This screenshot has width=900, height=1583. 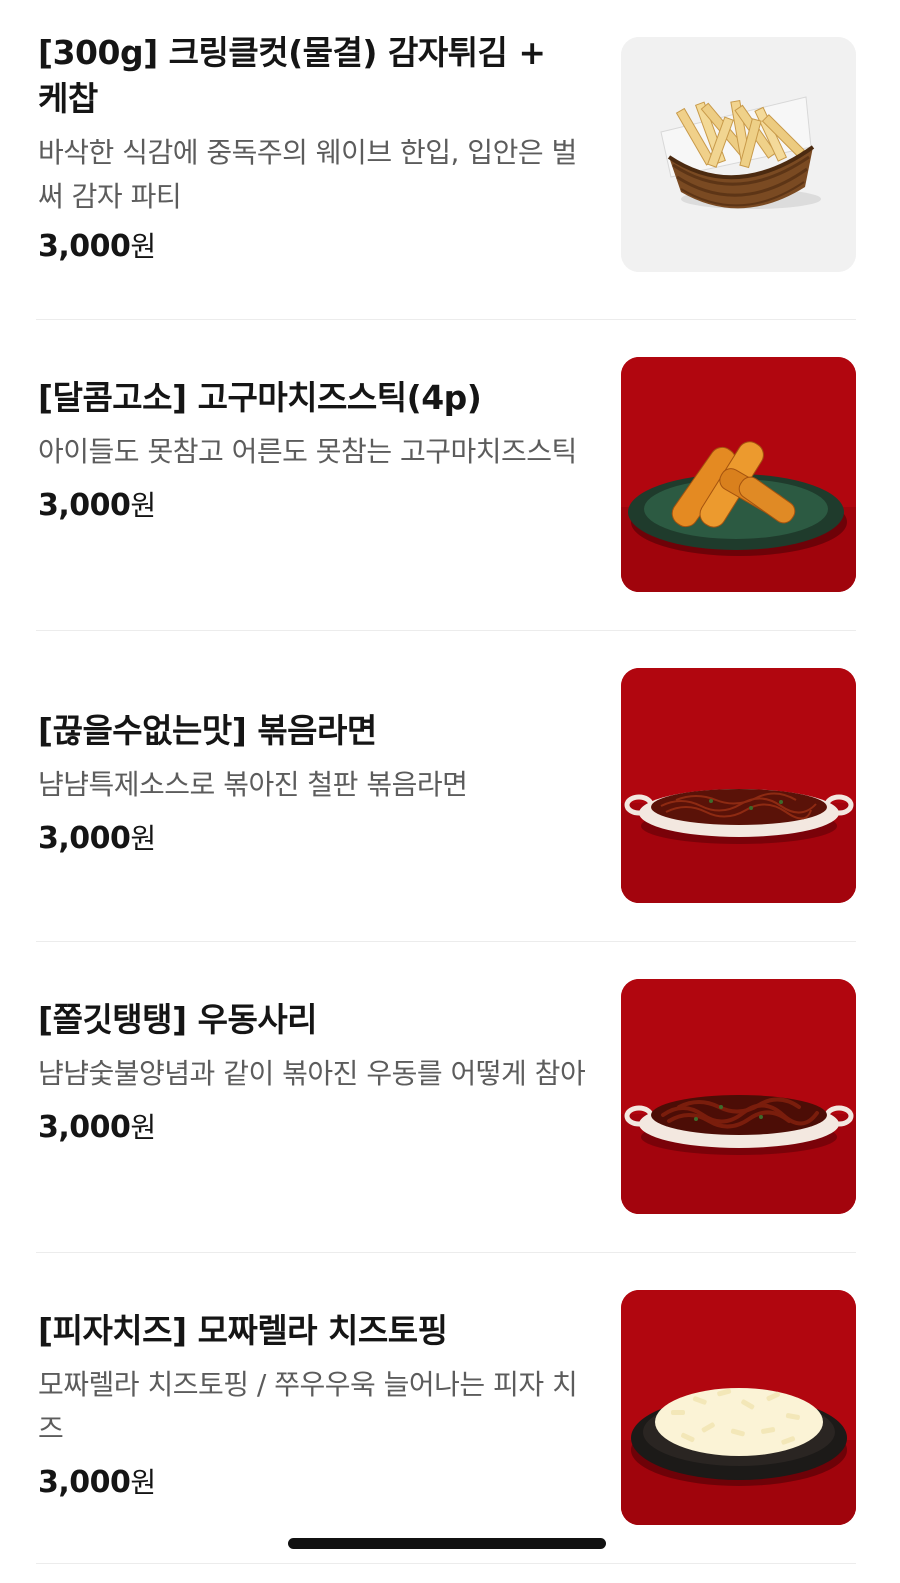 What do you see at coordinates (260, 397) in the screenshot?
I see `menu-item-name: [달콤고소] 고구마치즈스틱(4p)` at bounding box center [260, 397].